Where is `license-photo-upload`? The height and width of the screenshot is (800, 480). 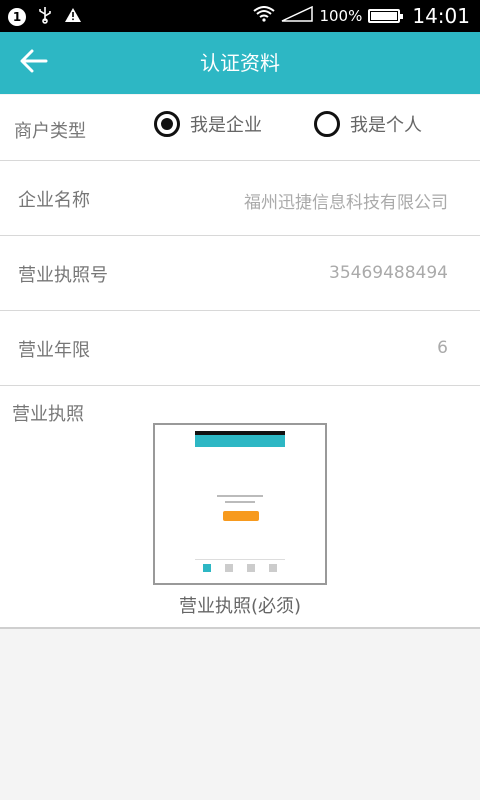 license-photo-upload is located at coordinates (240, 504).